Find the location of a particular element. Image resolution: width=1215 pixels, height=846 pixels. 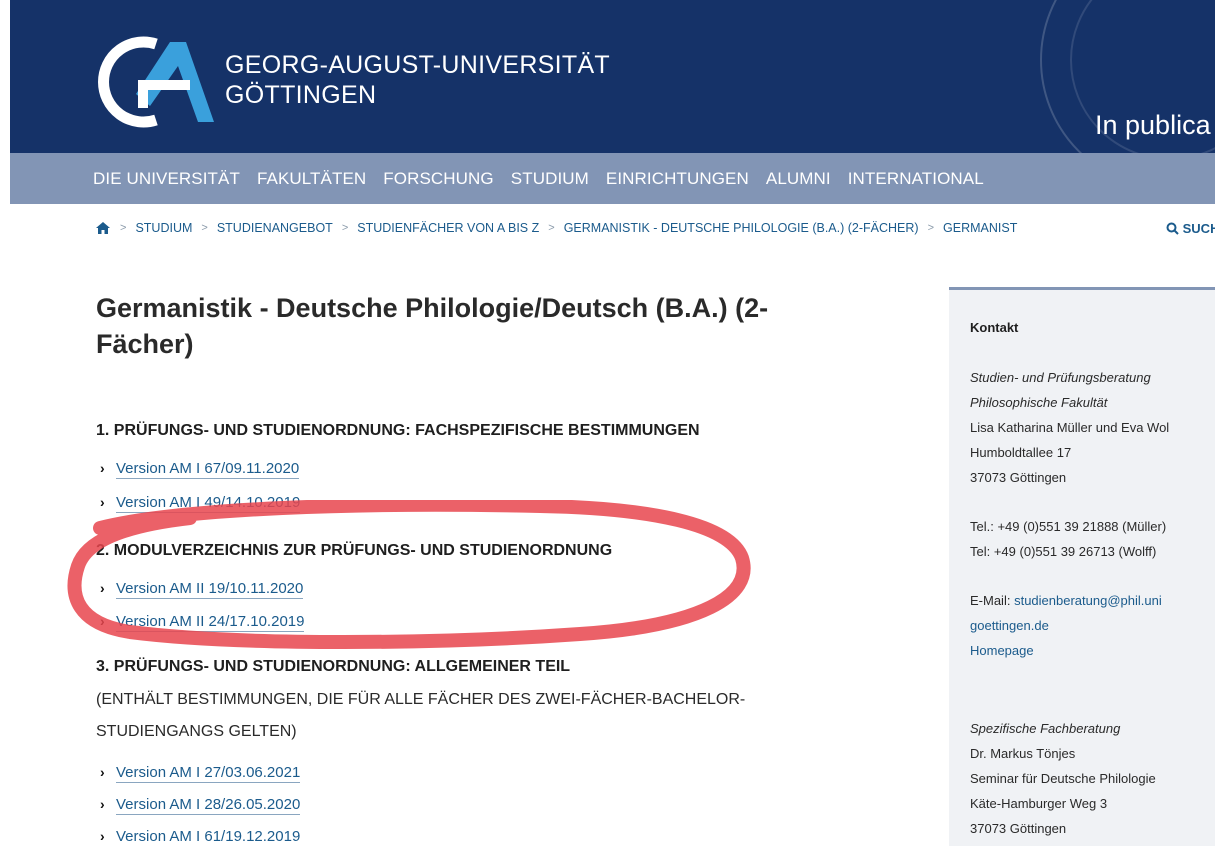

nav-item-studium: STUDIUM is located at coordinates (550, 179).